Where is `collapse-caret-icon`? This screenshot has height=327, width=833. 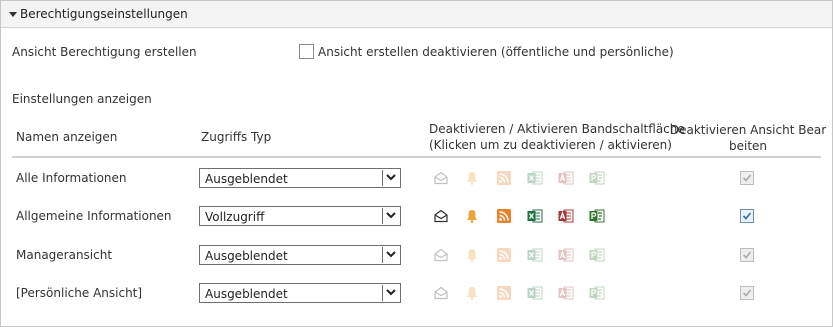 collapse-caret-icon is located at coordinates (13, 14).